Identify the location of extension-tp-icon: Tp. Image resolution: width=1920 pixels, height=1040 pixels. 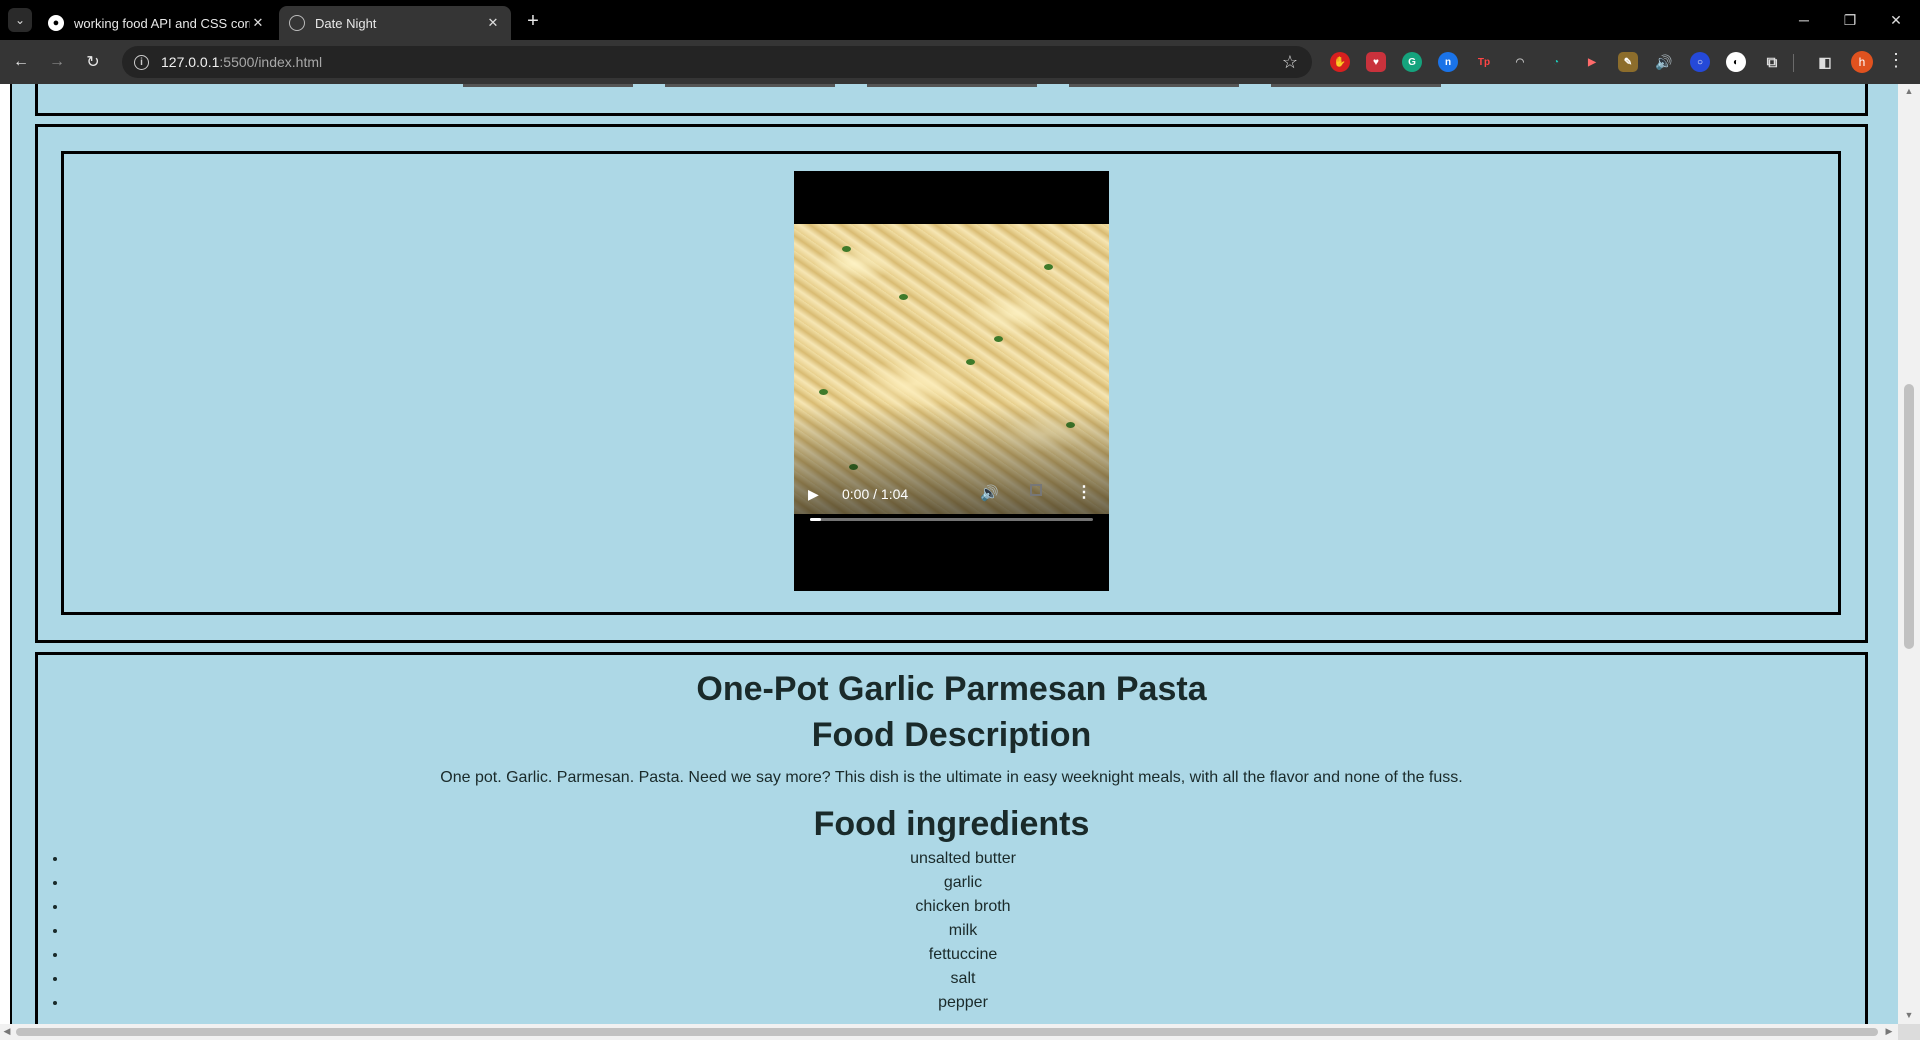
(1484, 62).